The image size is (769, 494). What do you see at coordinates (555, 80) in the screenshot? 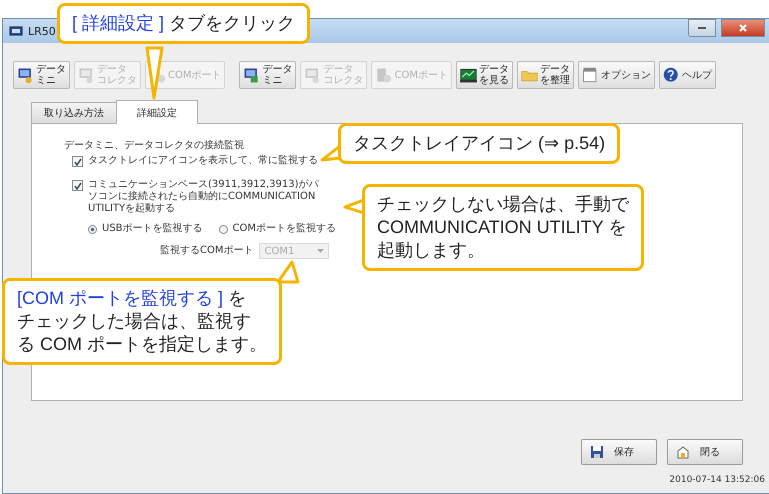
I see `toolbar-label: を整理` at bounding box center [555, 80].